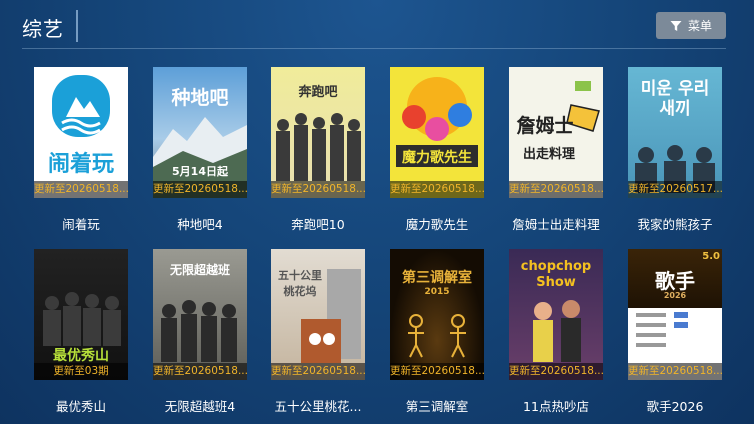 The image size is (754, 424). I want to click on poster-title: 魔力歌先生, so click(437, 158).